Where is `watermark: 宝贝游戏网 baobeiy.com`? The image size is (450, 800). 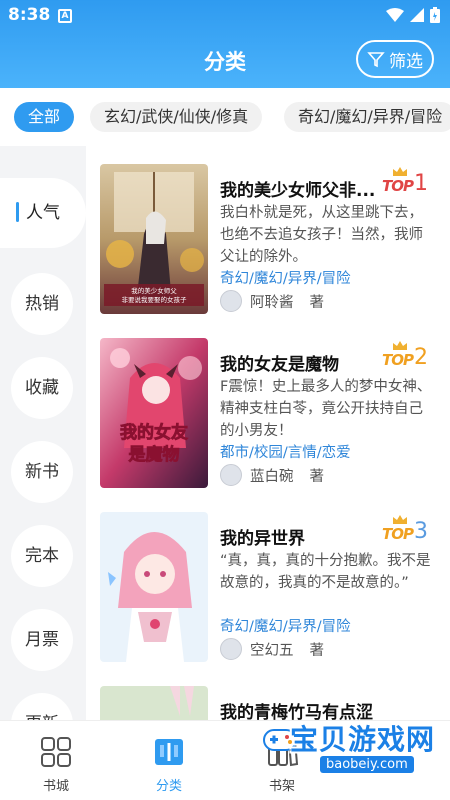 watermark: 宝贝游戏网 baobeiy.com is located at coordinates (355, 748).